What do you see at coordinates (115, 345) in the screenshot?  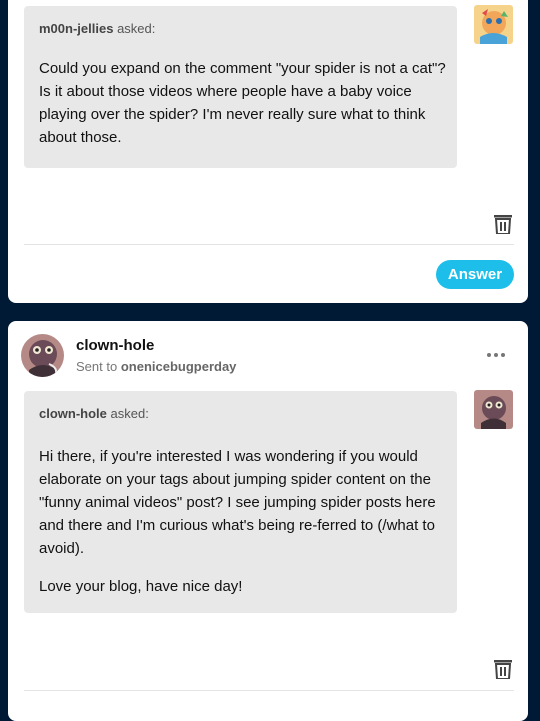 I see `blog-name: clown-hole` at bounding box center [115, 345].